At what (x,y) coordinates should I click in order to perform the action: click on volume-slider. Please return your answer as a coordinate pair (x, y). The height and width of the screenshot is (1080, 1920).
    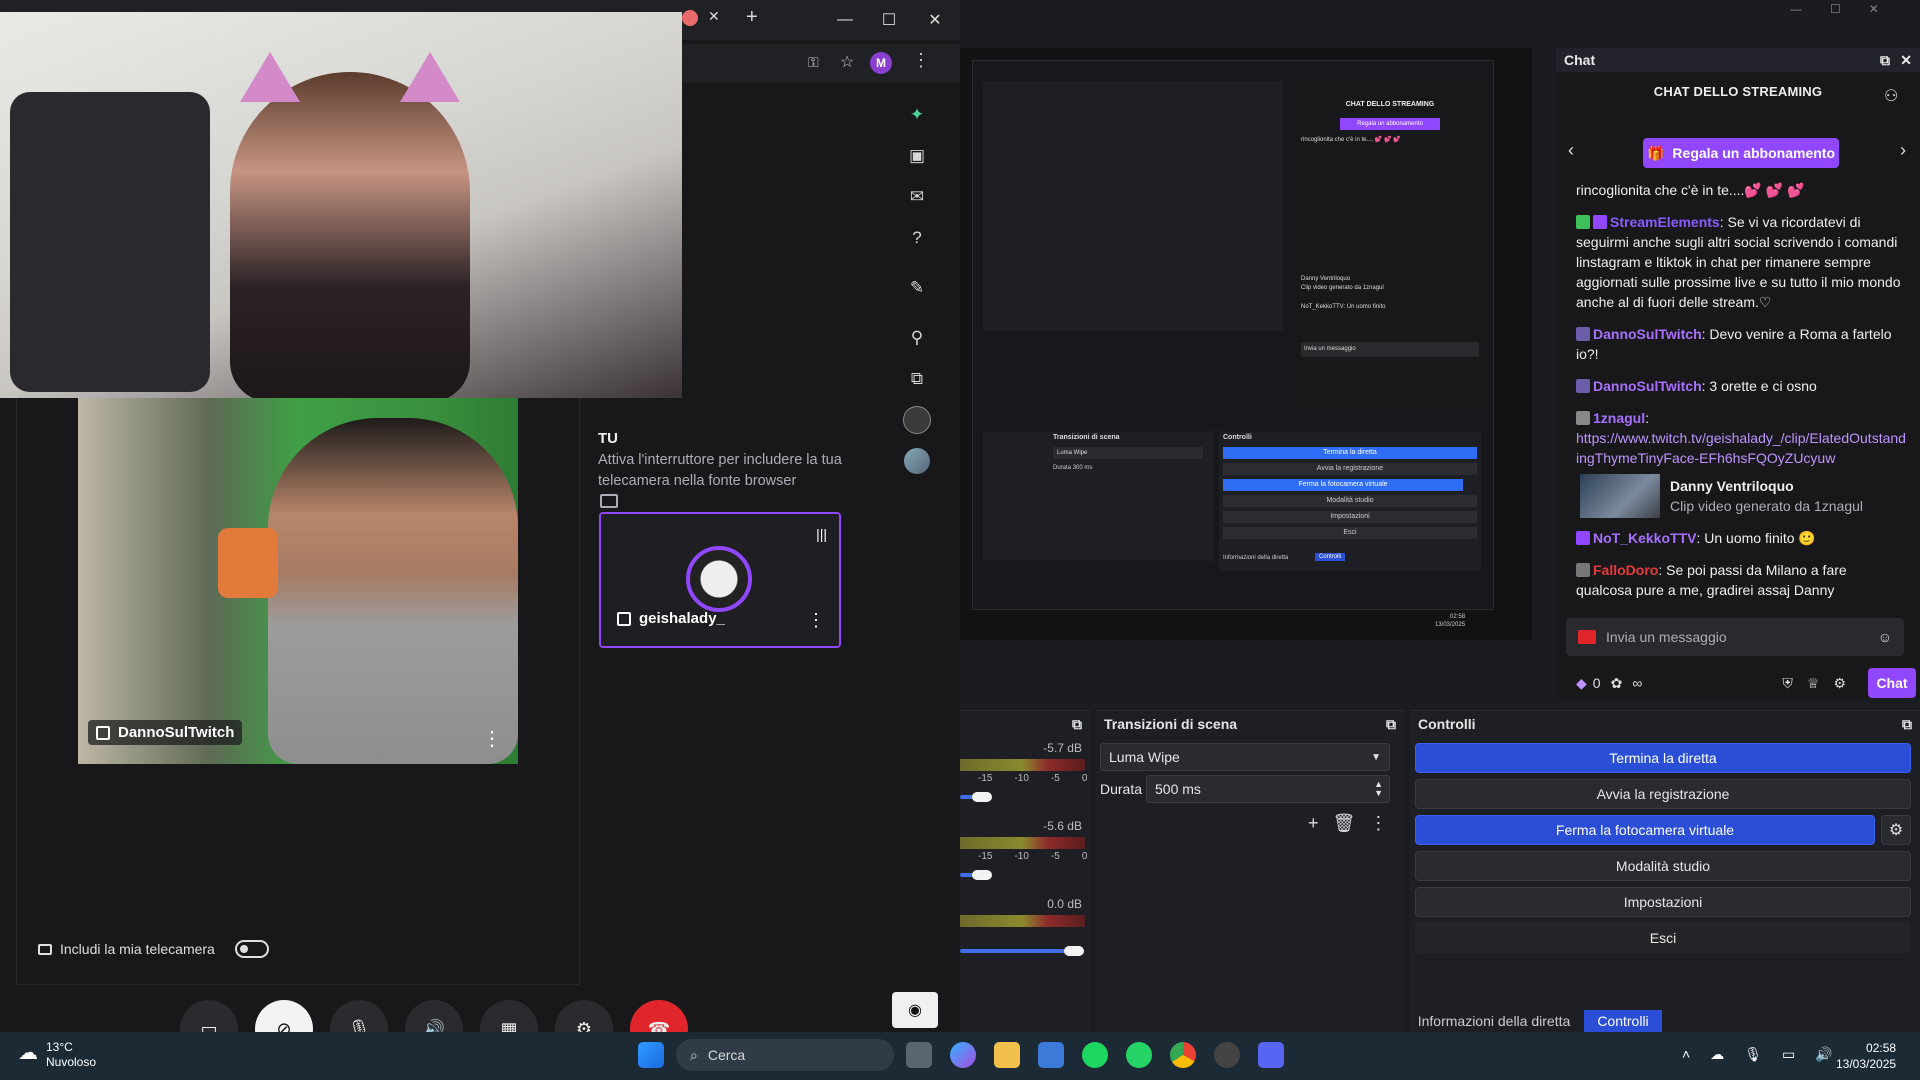
    Looking at the image, I should click on (1016, 951).